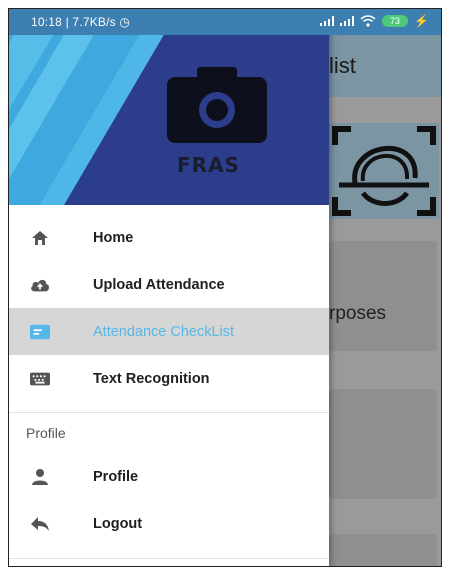  What do you see at coordinates (40, 285) in the screenshot?
I see `cloud-upload-icon` at bounding box center [40, 285].